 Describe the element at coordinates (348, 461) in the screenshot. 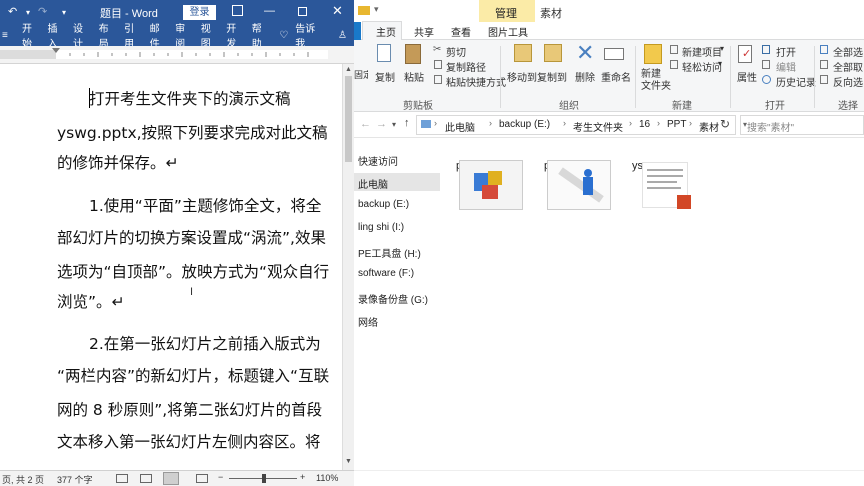

I see `scroll-down-icon: ▼` at that location.